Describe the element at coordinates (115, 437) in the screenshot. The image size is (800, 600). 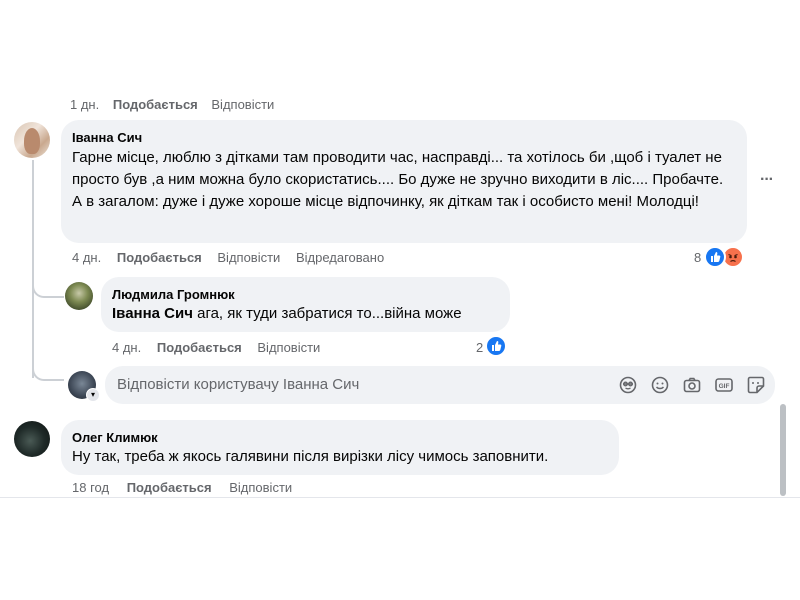
I see `comment-author: Олег Климюк` at that location.